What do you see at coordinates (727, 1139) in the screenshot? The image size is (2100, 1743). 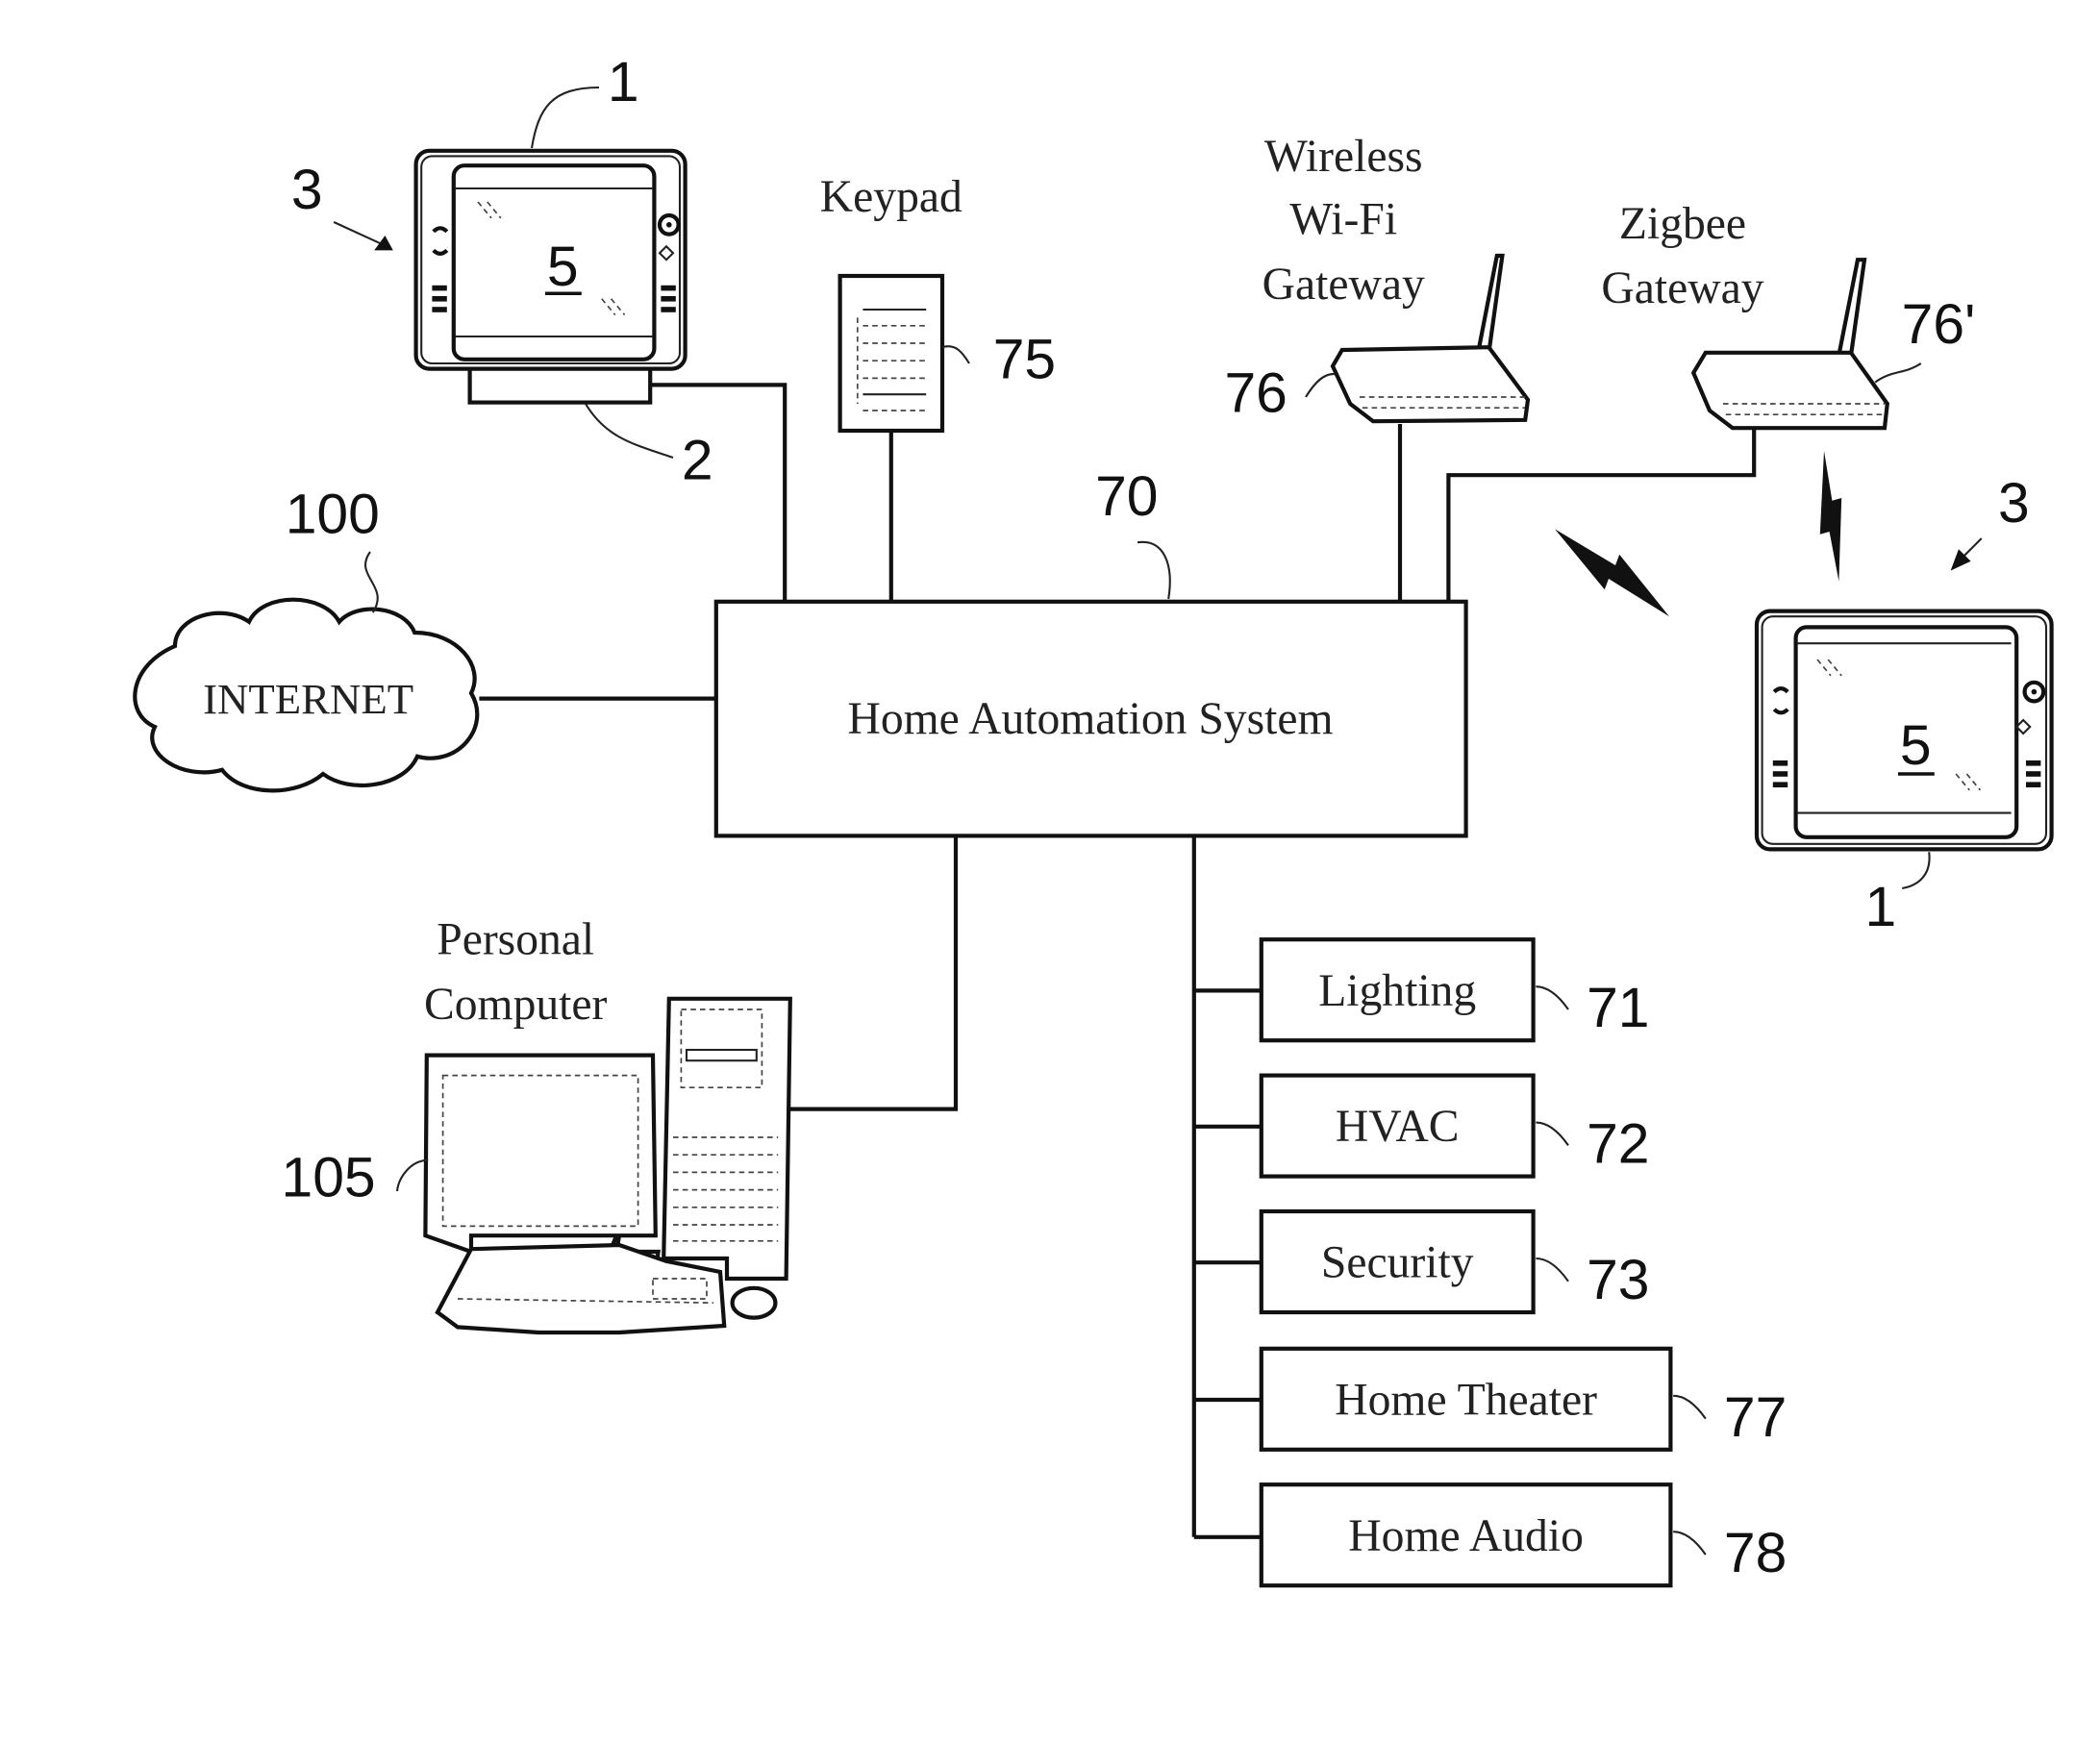 I see `pc-tower` at bounding box center [727, 1139].